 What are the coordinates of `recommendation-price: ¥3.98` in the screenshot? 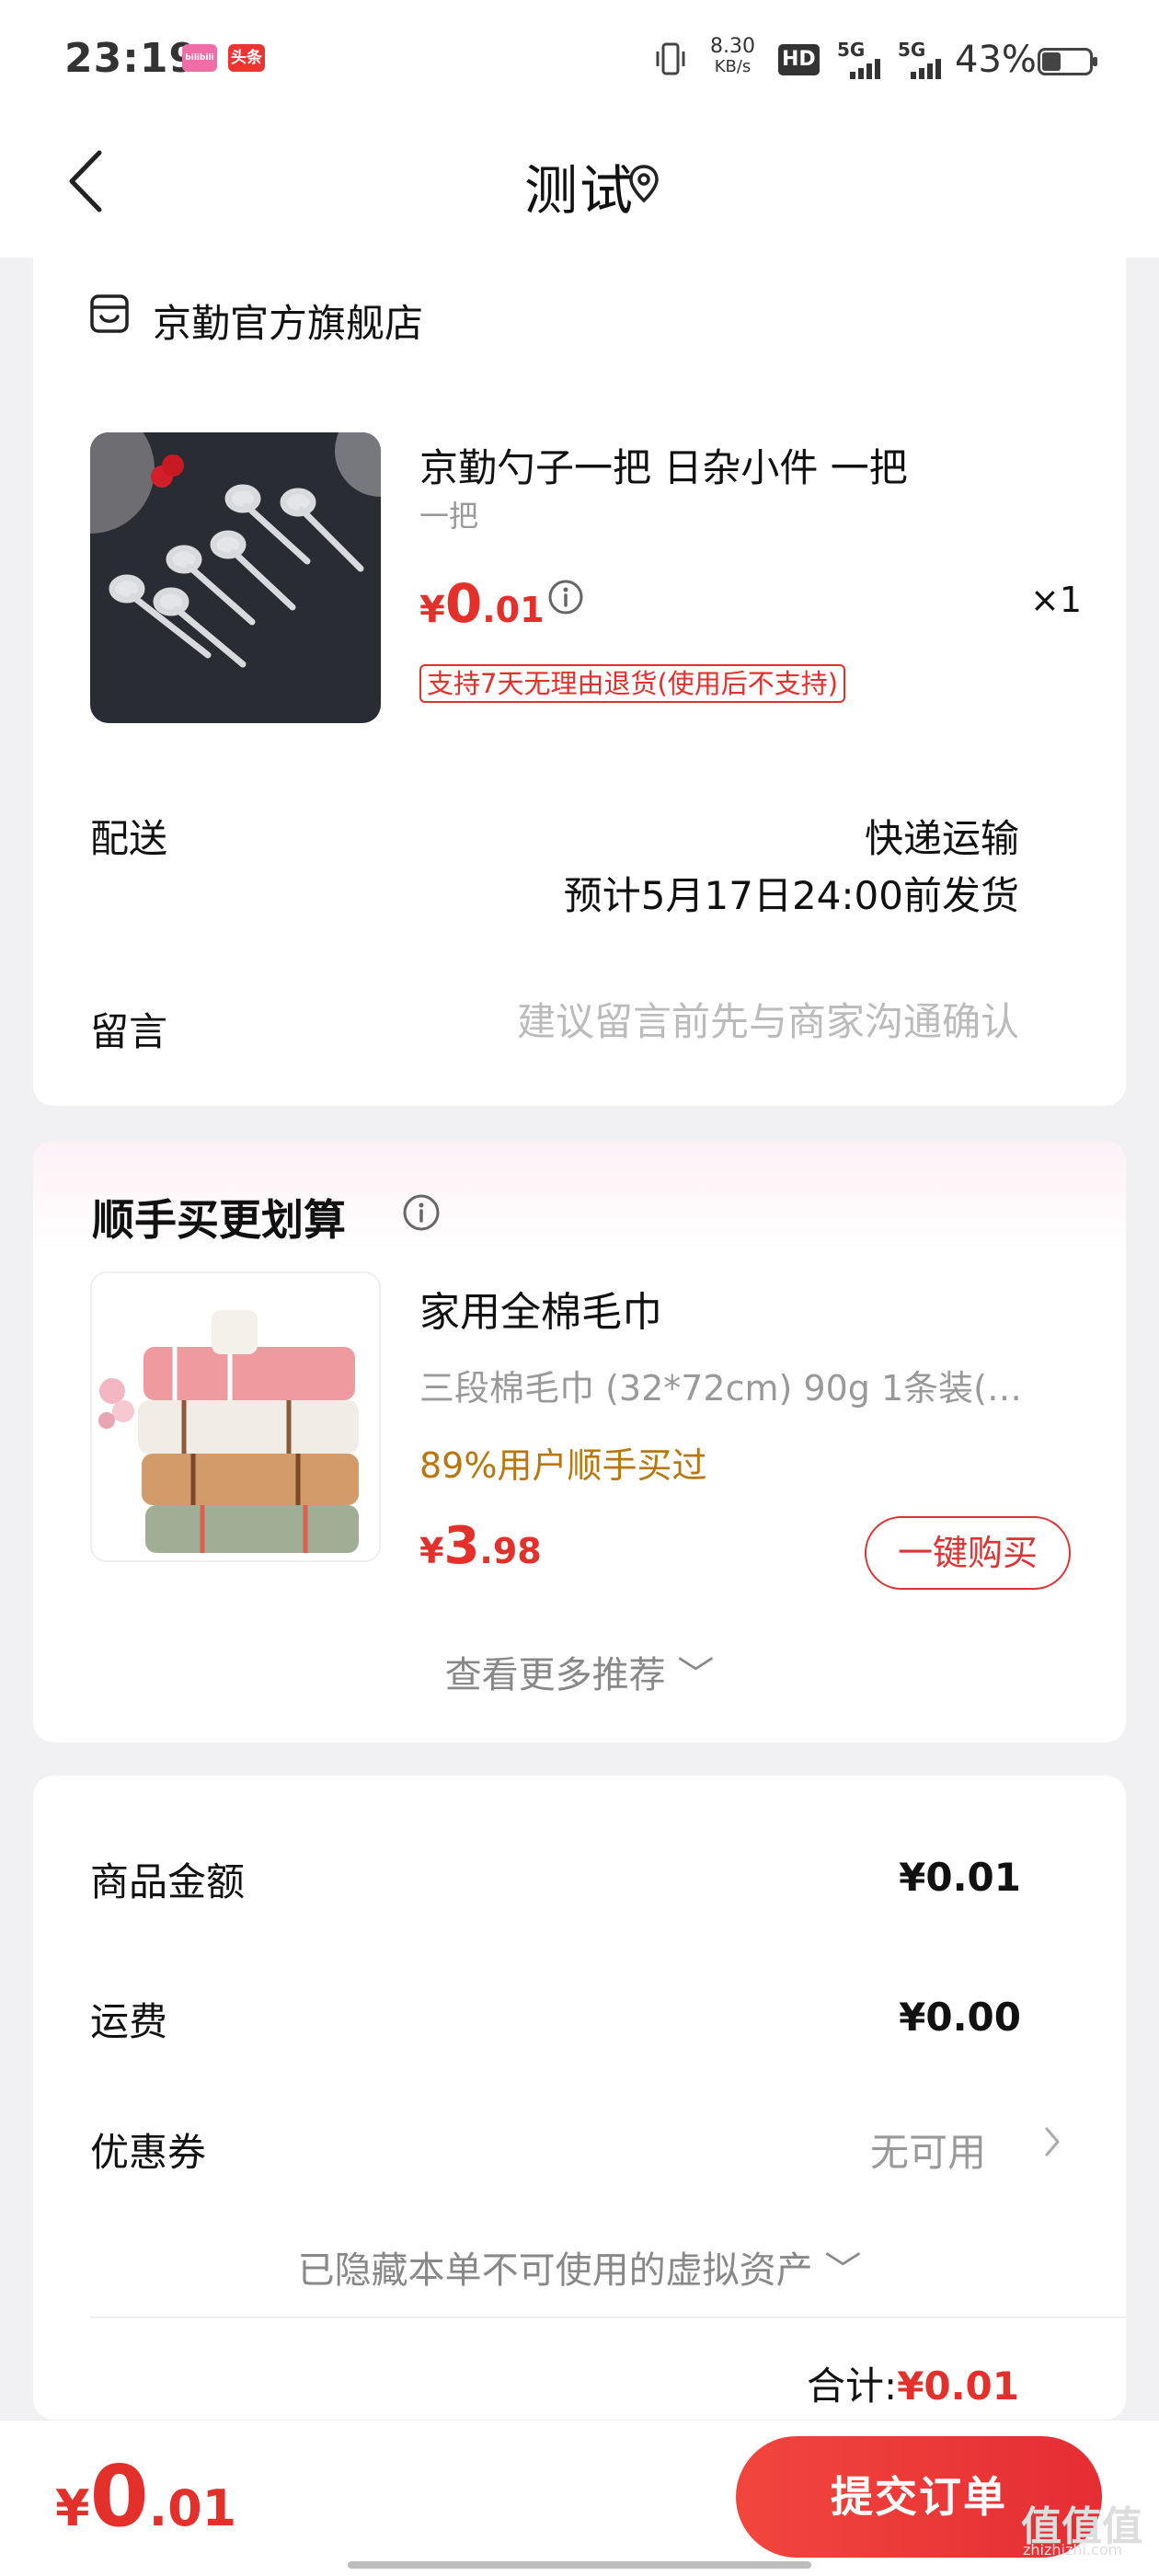 It's located at (480, 1546).